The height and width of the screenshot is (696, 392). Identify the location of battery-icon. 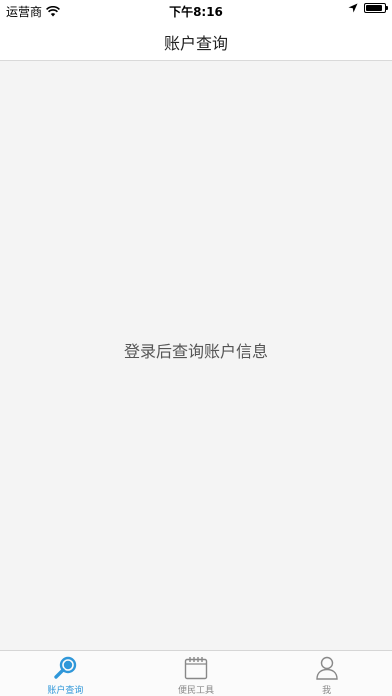
(376, 8).